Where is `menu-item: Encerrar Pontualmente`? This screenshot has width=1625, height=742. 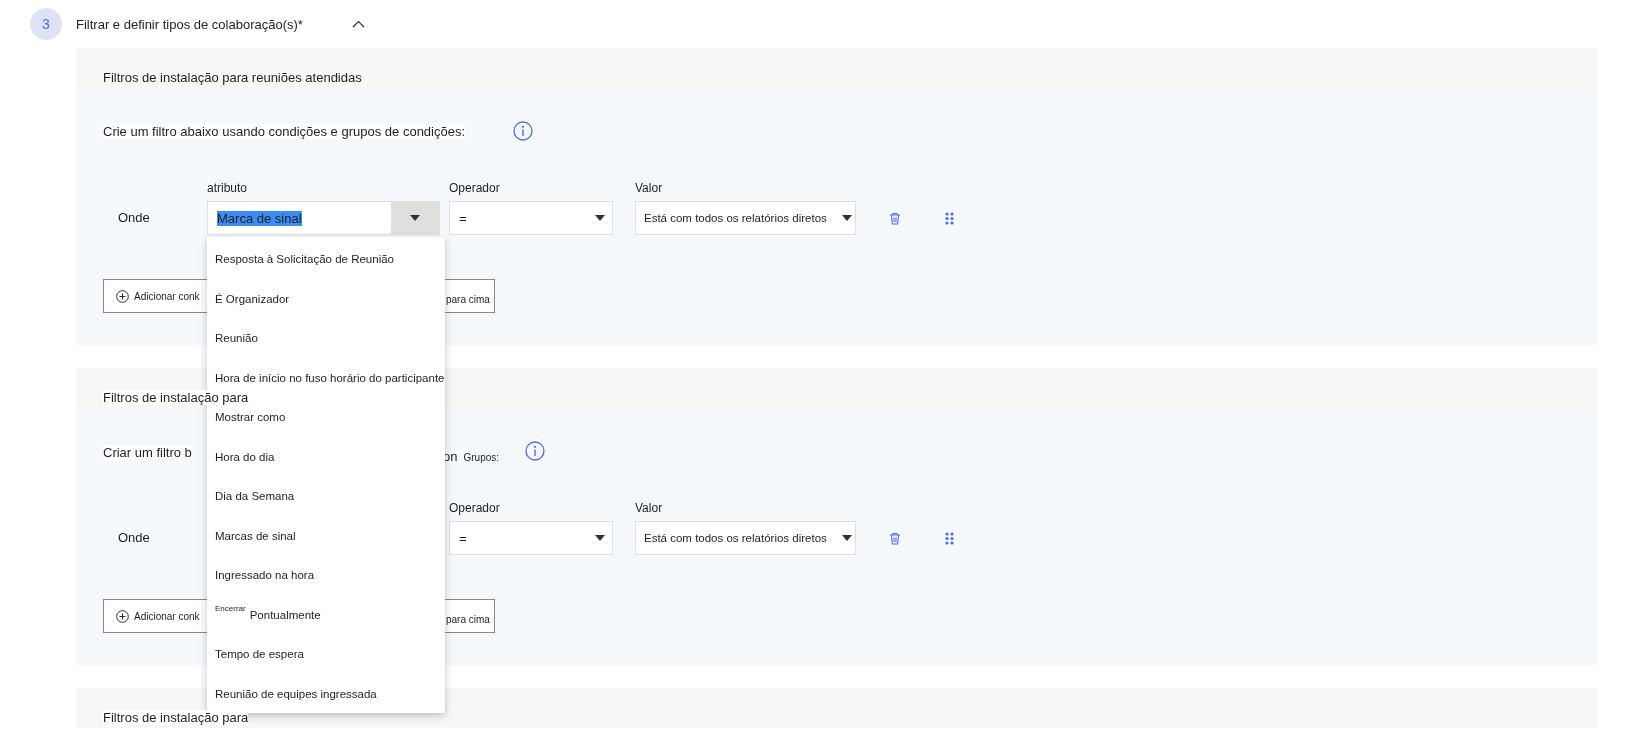
menu-item: Encerrar Pontualmente is located at coordinates (326, 614).